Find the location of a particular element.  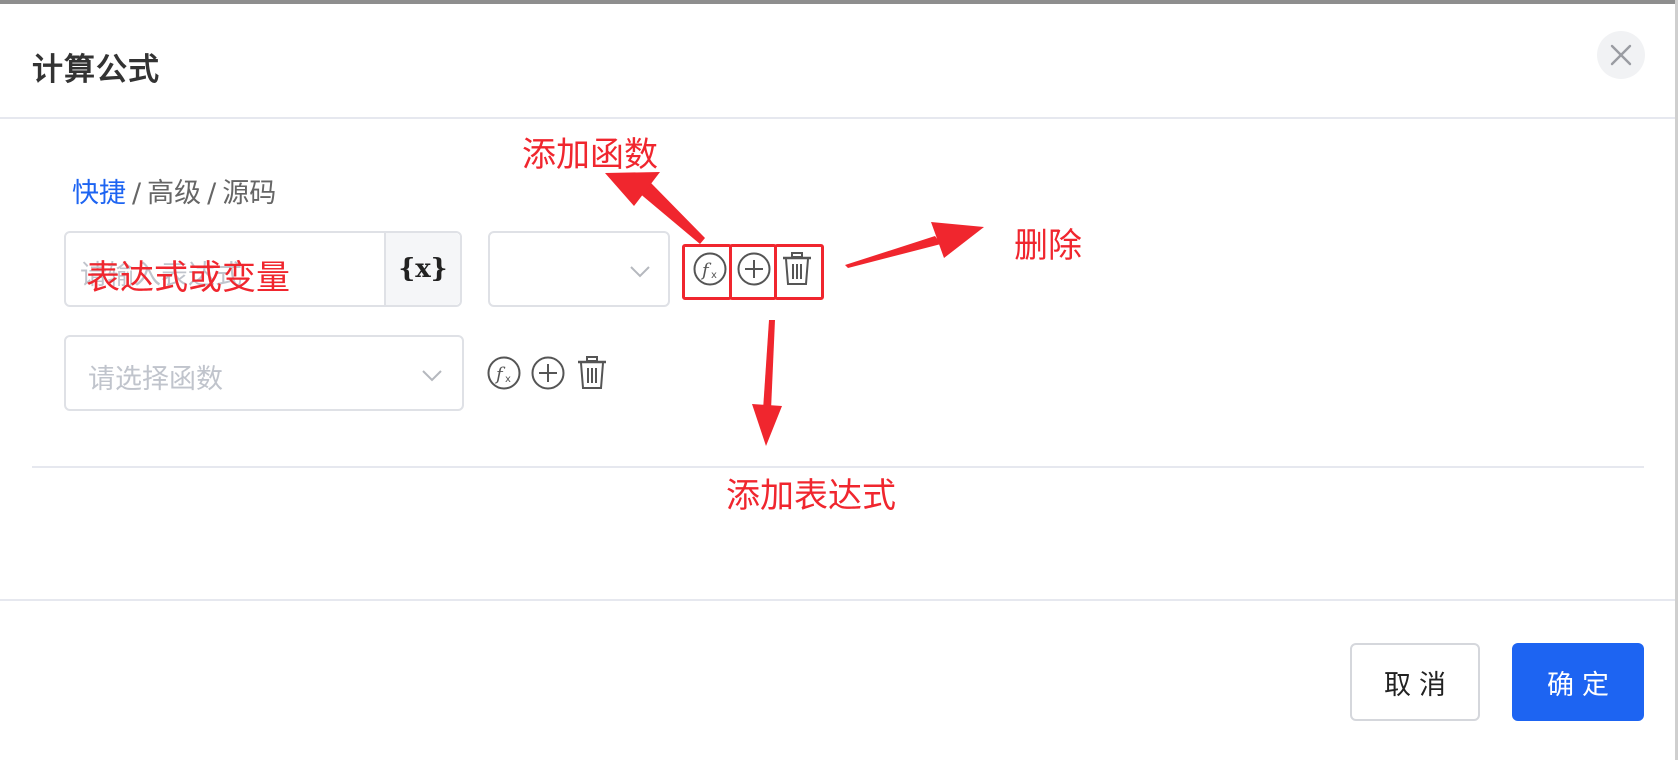

annotation-add-expression: 添加表达式 is located at coordinates (811, 496).